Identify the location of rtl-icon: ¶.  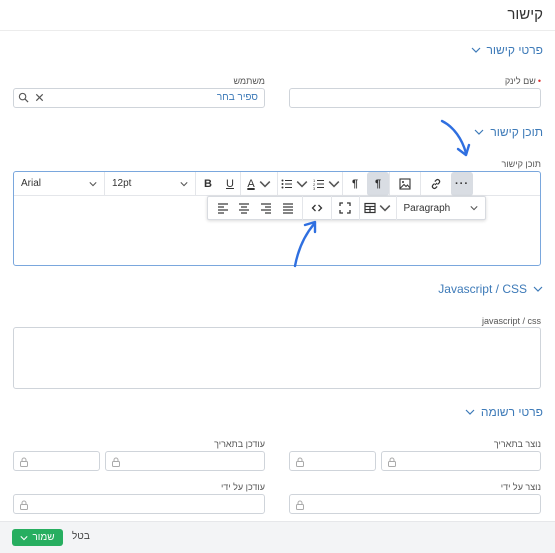
(378, 183).